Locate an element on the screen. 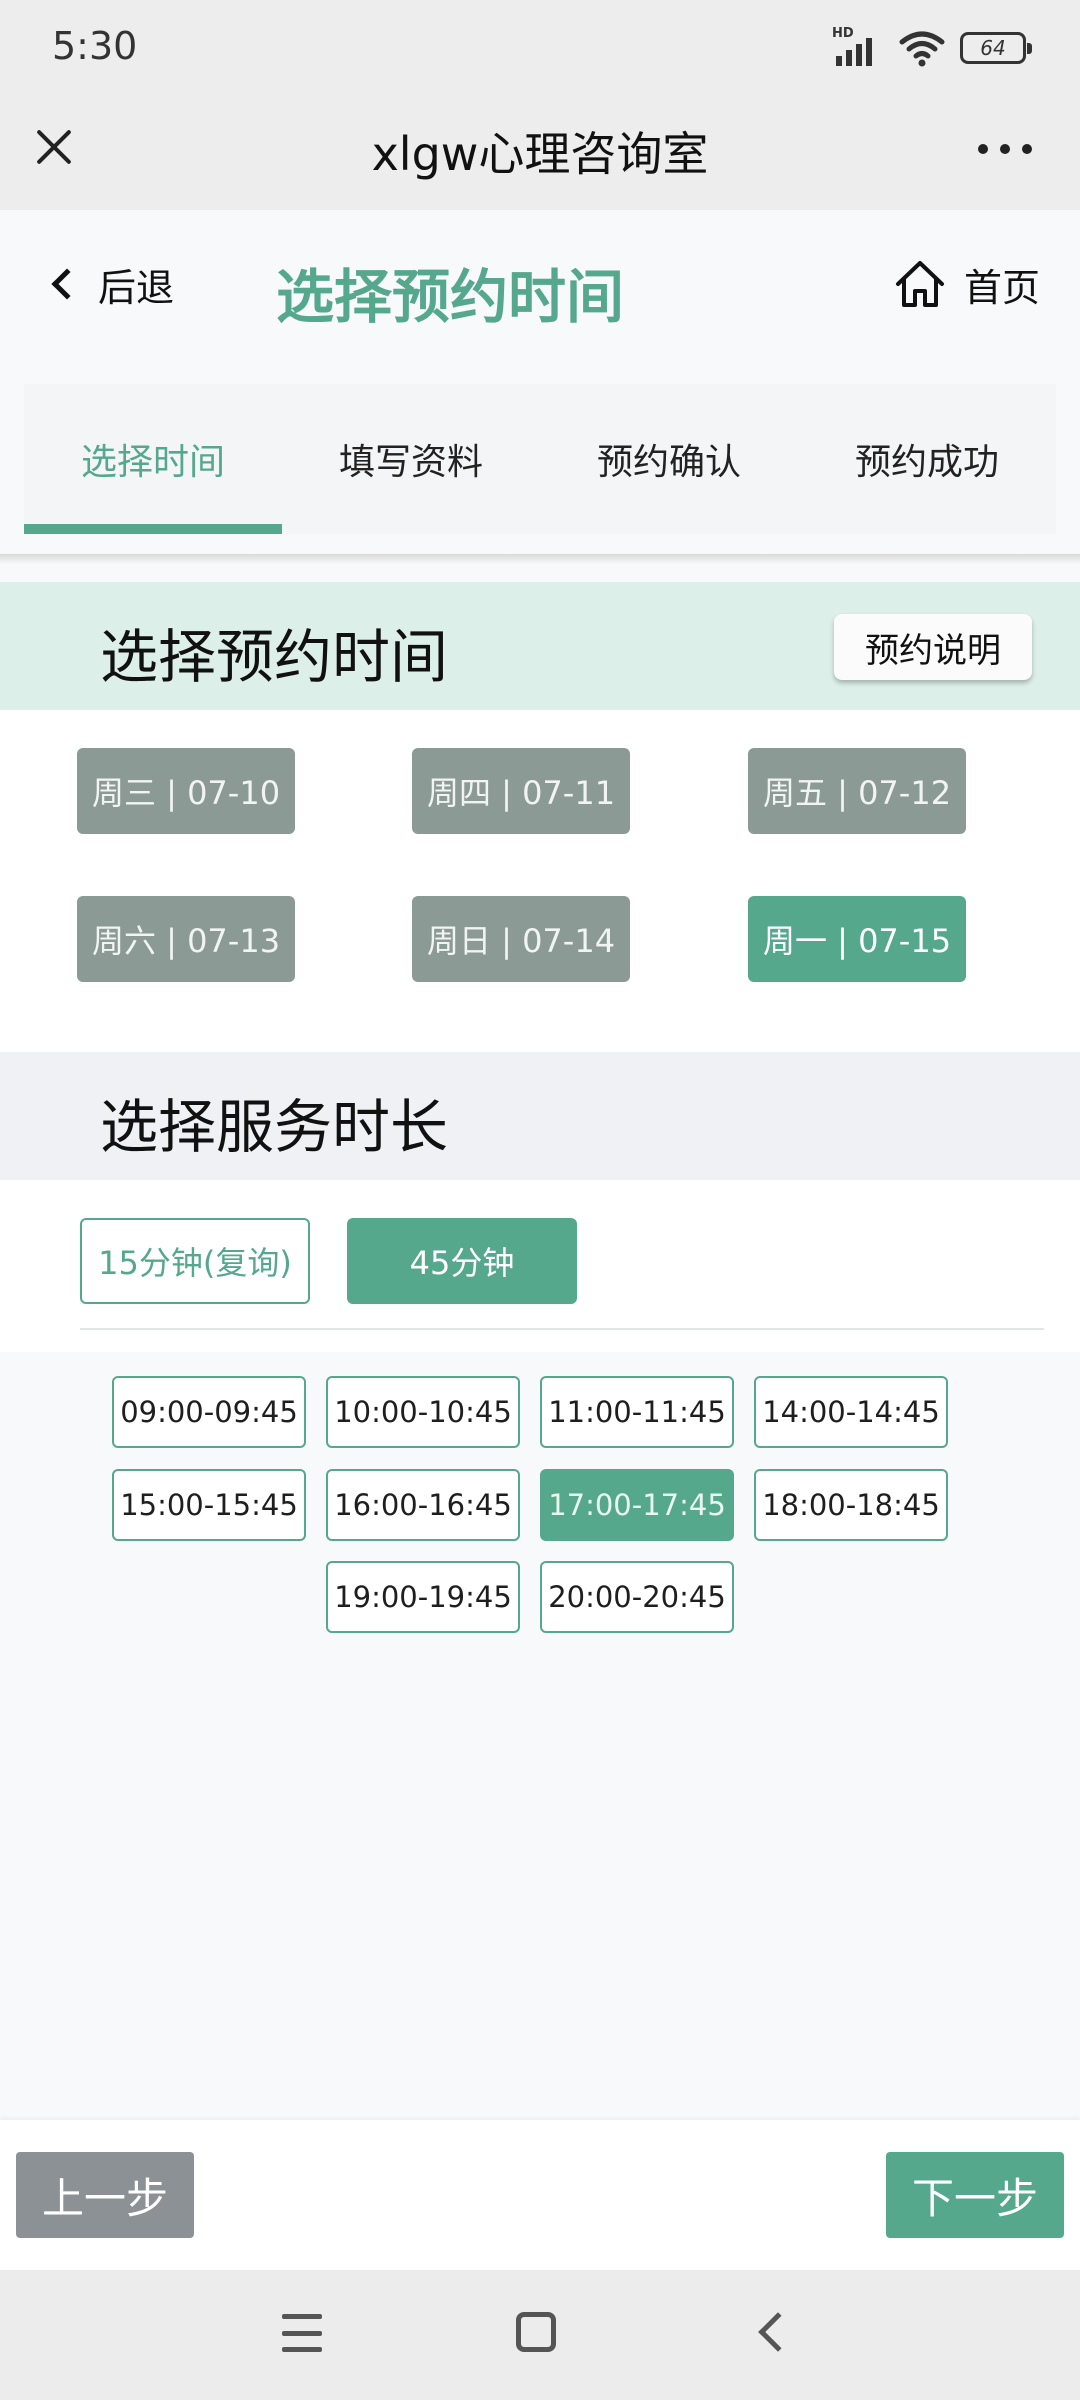 The image size is (1080, 2400). duration-option-15min: 15分钟(复询) is located at coordinates (195, 1261).